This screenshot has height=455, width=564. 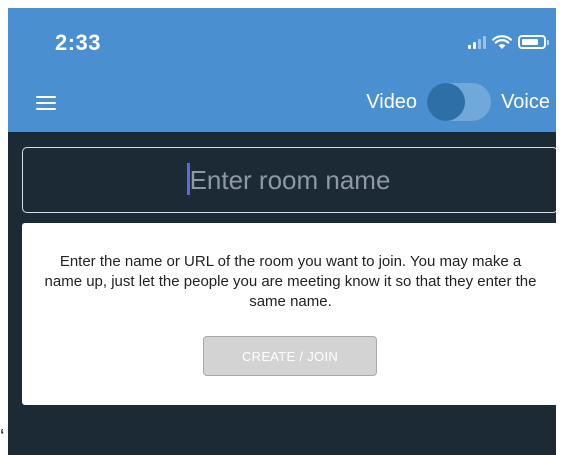 What do you see at coordinates (289, 180) in the screenshot?
I see `room-name-input` at bounding box center [289, 180].